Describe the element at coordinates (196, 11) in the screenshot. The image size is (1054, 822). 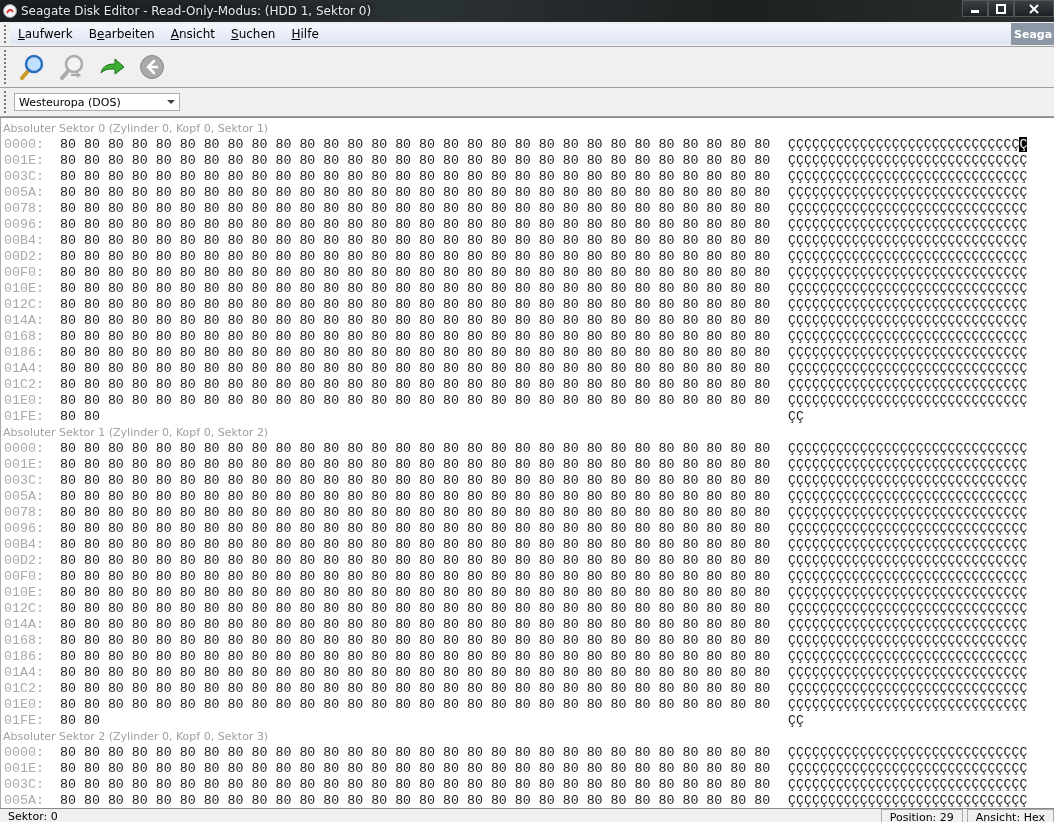
I see `window-title: Seagate Disk Editor - Read-Only-Modus: (HDD 1, Sektor 0)` at that location.